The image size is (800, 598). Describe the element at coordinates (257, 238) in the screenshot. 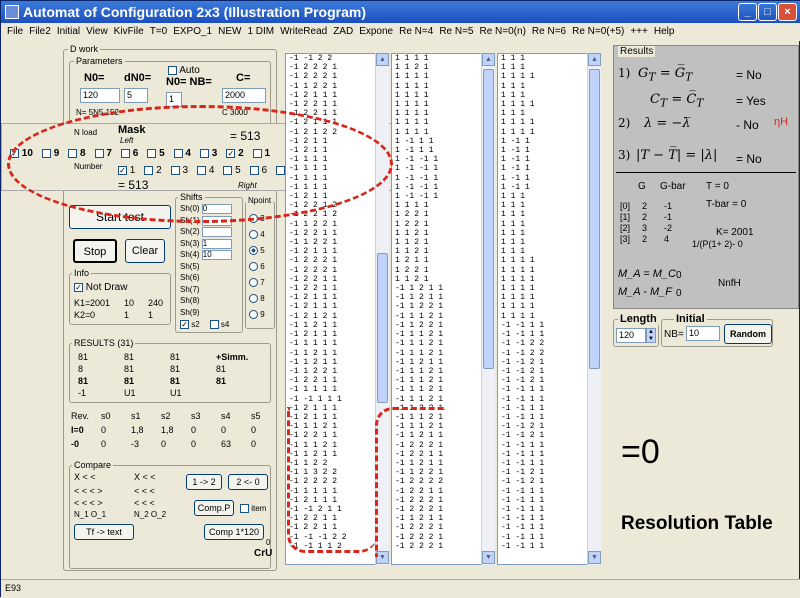

I see `npoint-radio: 4` at that location.